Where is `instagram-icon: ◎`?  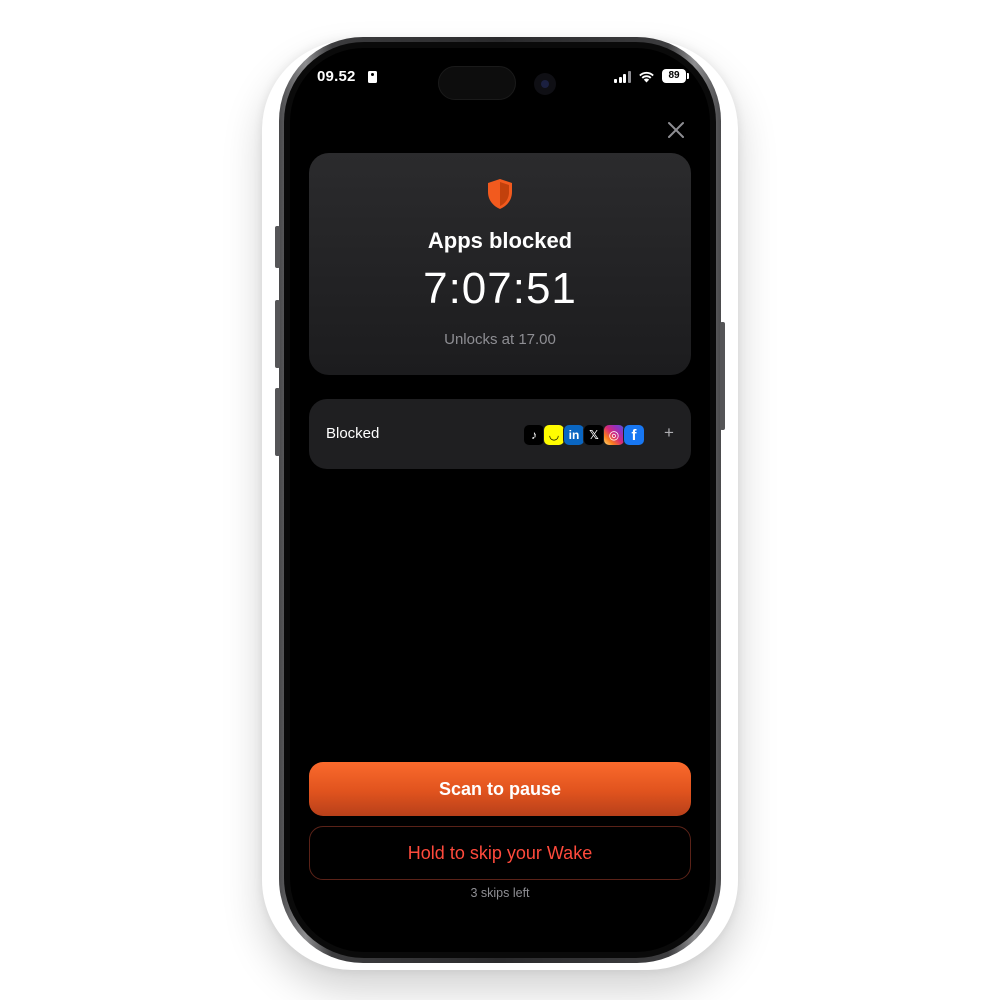
instagram-icon: ◎ is located at coordinates (614, 435).